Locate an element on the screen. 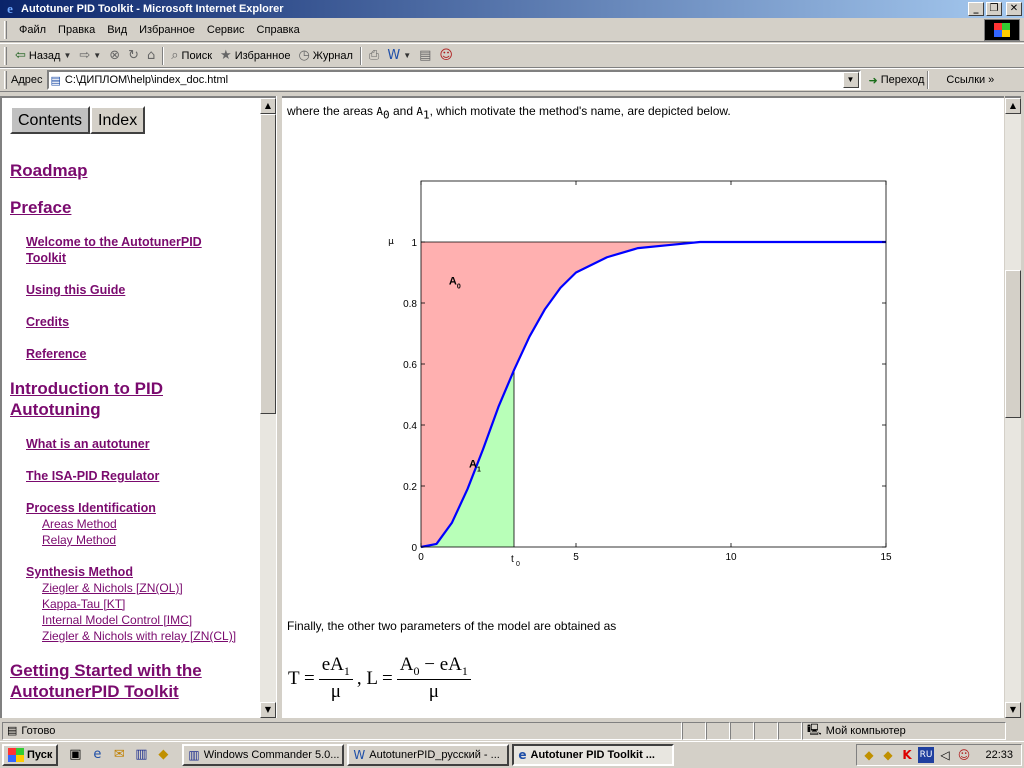 The image size is (1024, 768). messenger-icon: ☺ is located at coordinates (964, 755).